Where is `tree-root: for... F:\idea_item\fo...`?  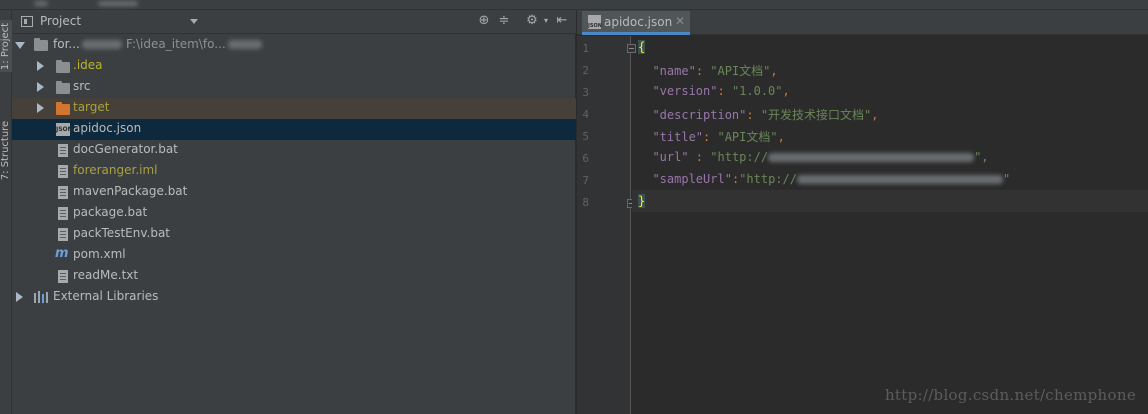
tree-root: for... F:\idea_item\fo... is located at coordinates (294, 45).